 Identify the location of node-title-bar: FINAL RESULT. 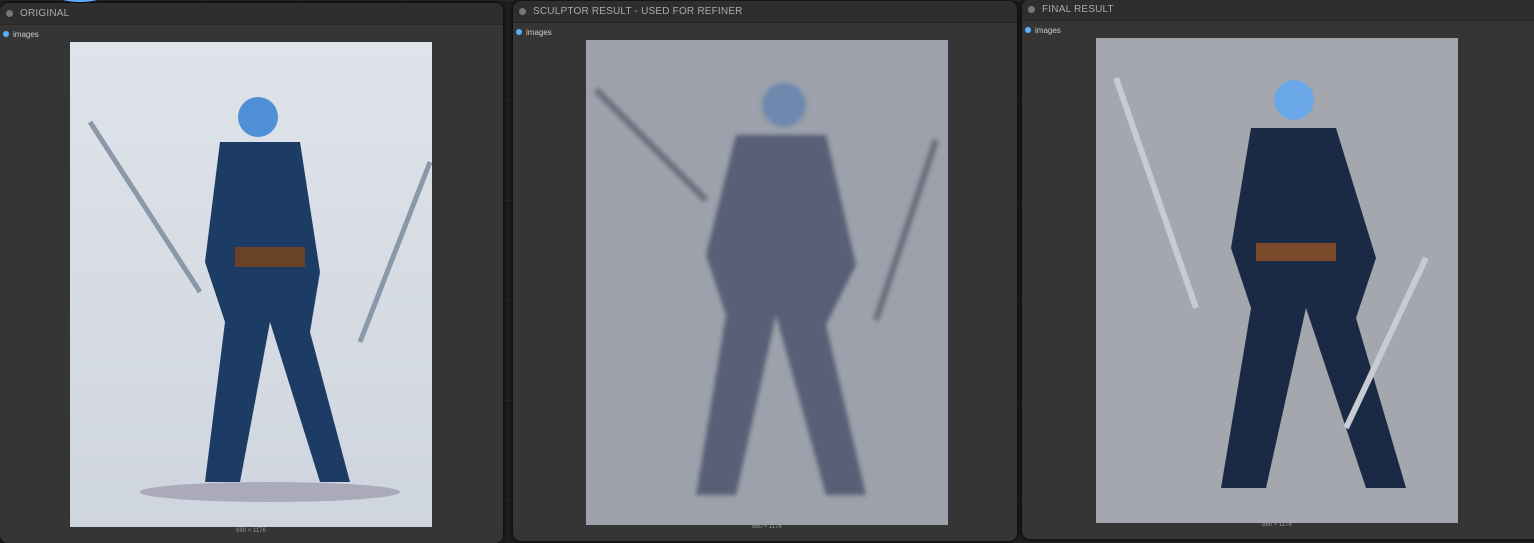
(1278, 10).